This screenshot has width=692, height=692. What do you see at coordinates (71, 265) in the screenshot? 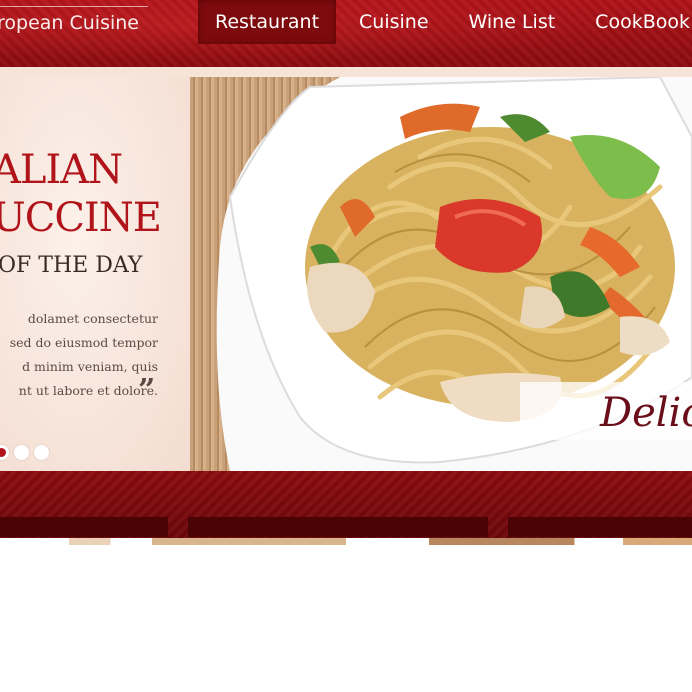
I see `slide-subheading: OF THE DAY` at bounding box center [71, 265].